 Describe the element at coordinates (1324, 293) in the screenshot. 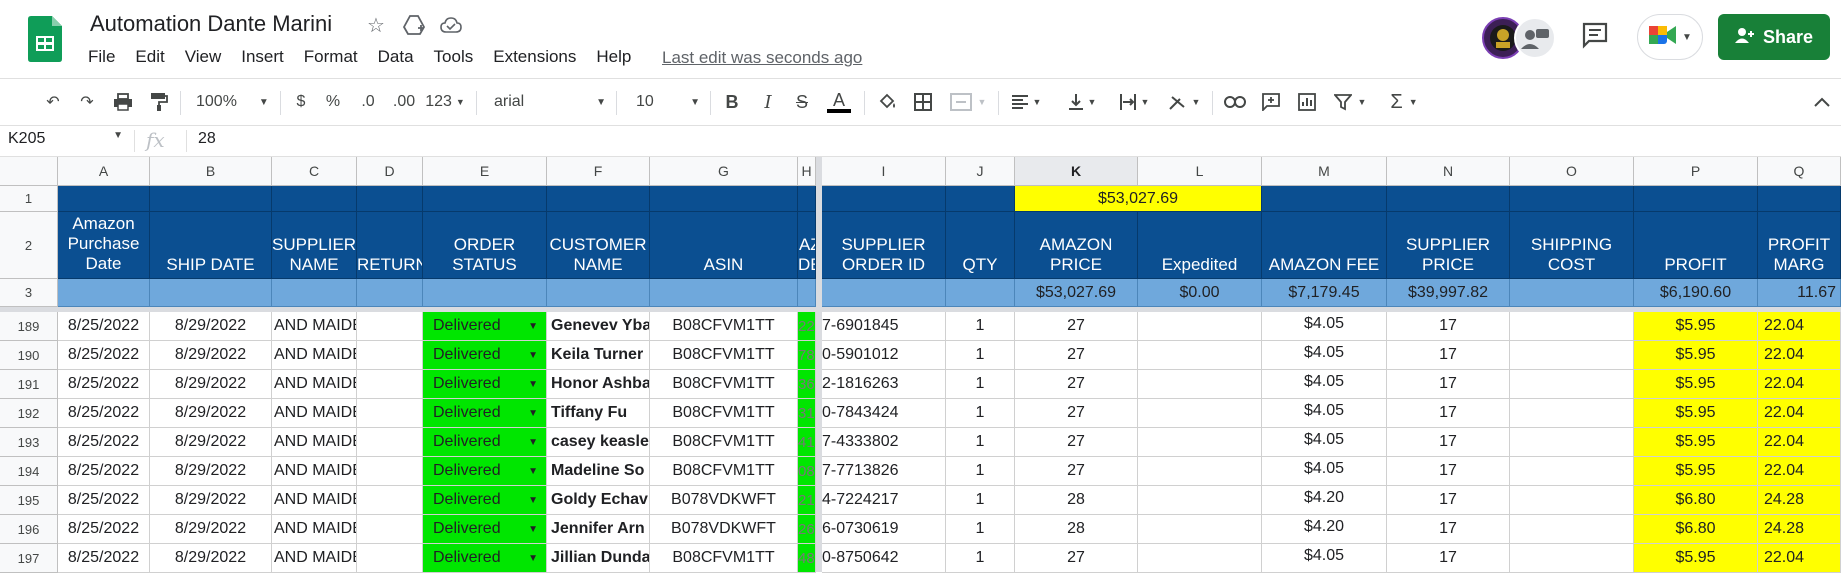

I see `totals-cell-m: $7,179.45` at that location.